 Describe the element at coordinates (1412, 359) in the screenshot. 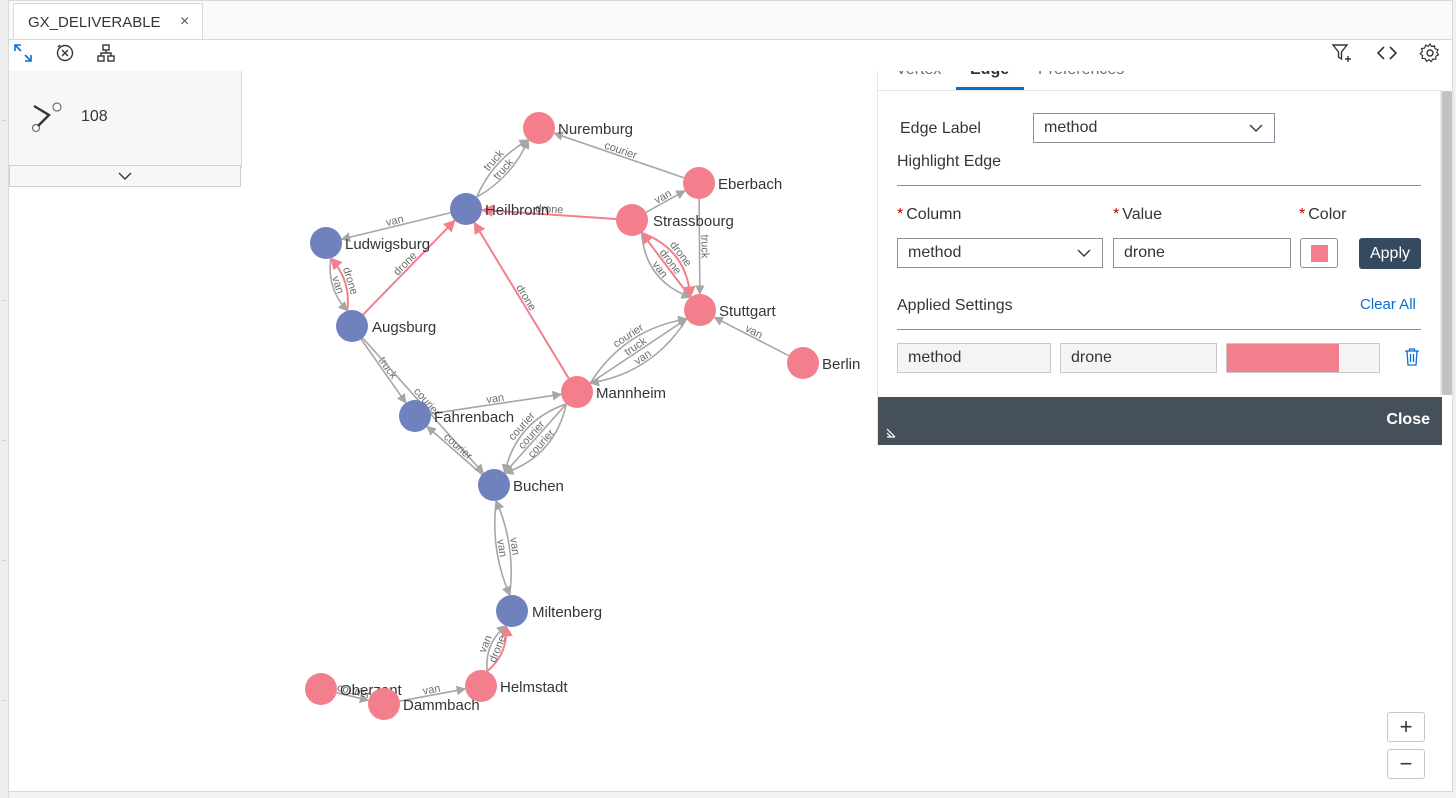

I see `trash-icon` at that location.